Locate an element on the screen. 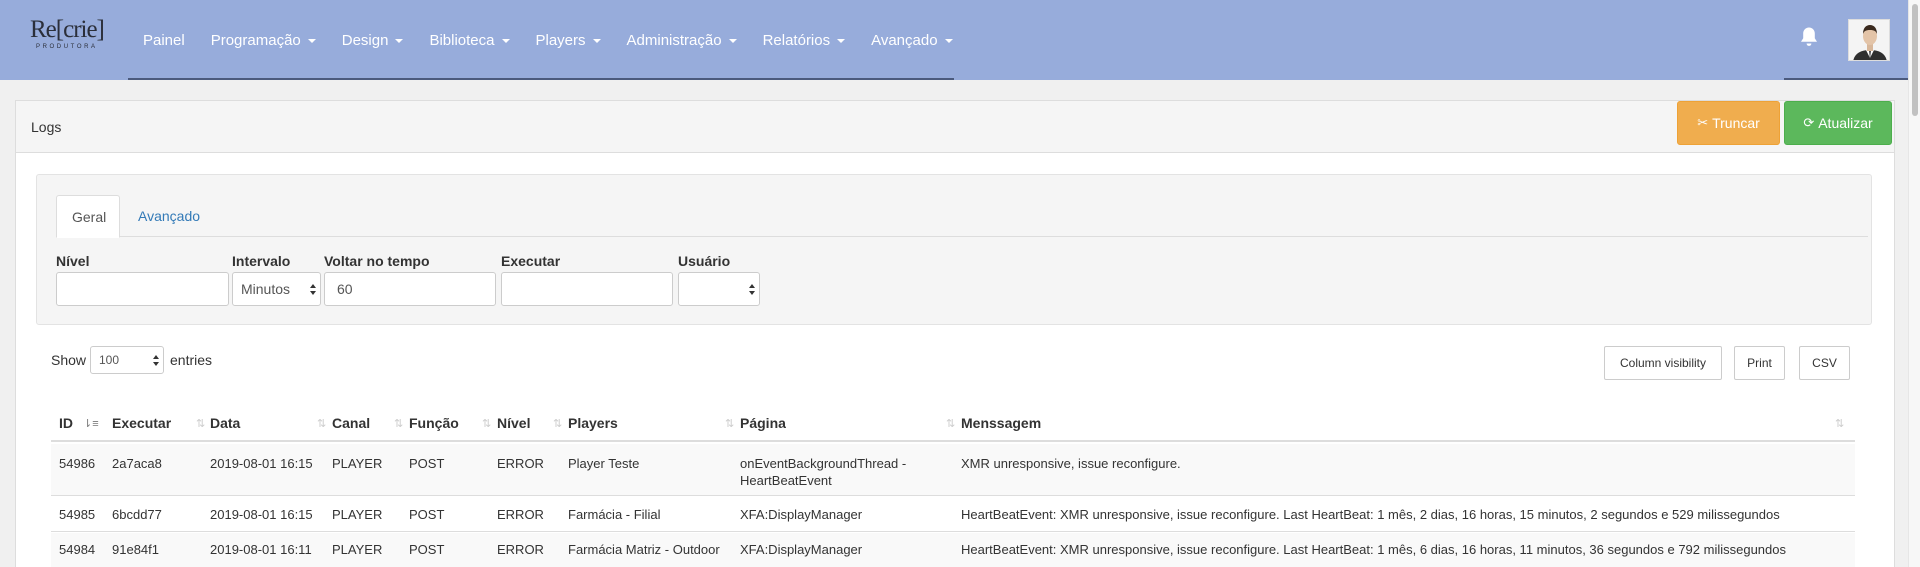 This screenshot has height=567, width=1920. entries-select: 100 is located at coordinates (127, 360).